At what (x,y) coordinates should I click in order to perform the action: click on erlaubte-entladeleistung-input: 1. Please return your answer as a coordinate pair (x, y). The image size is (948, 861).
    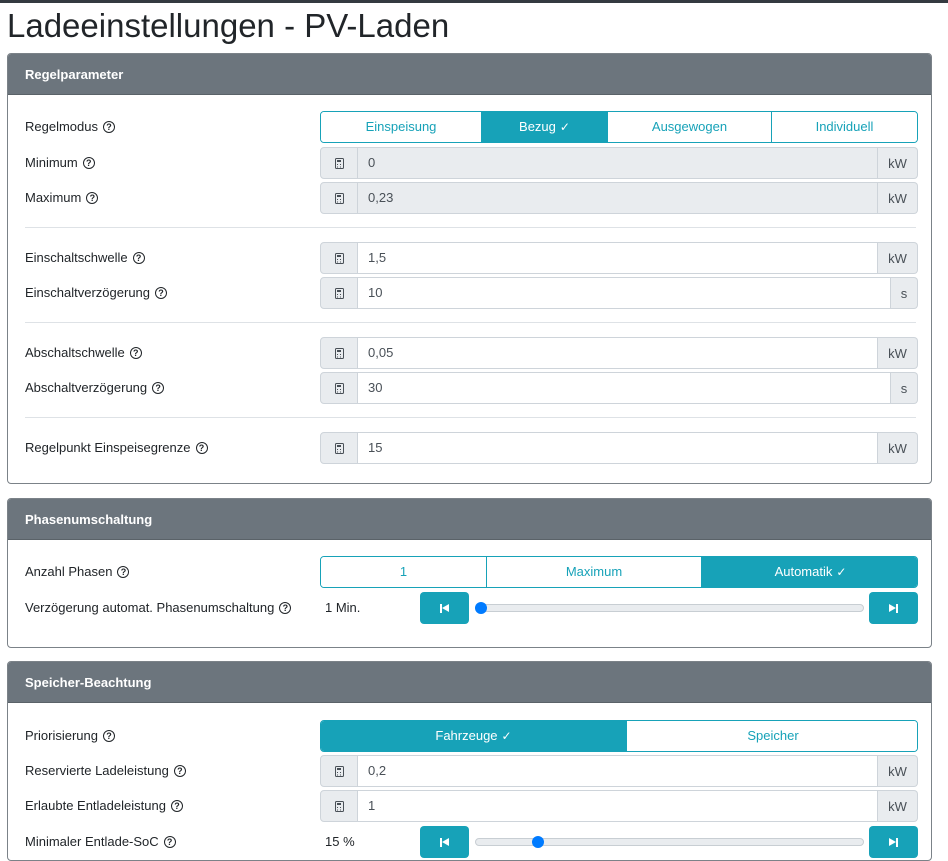
    Looking at the image, I should click on (618, 806).